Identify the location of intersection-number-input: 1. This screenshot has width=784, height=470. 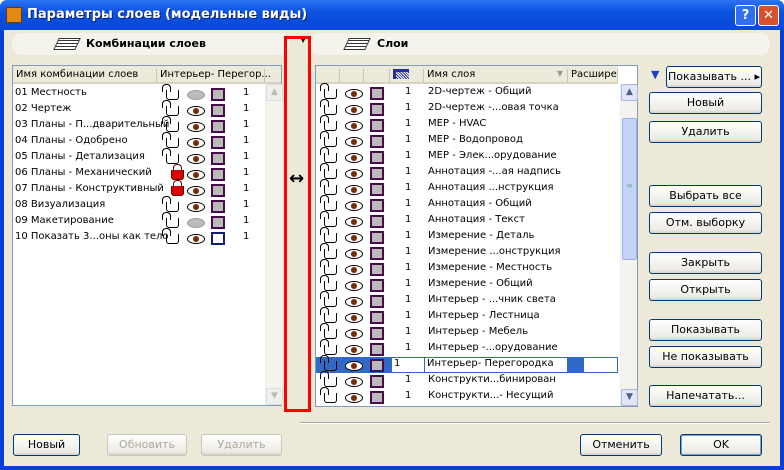
(408, 365).